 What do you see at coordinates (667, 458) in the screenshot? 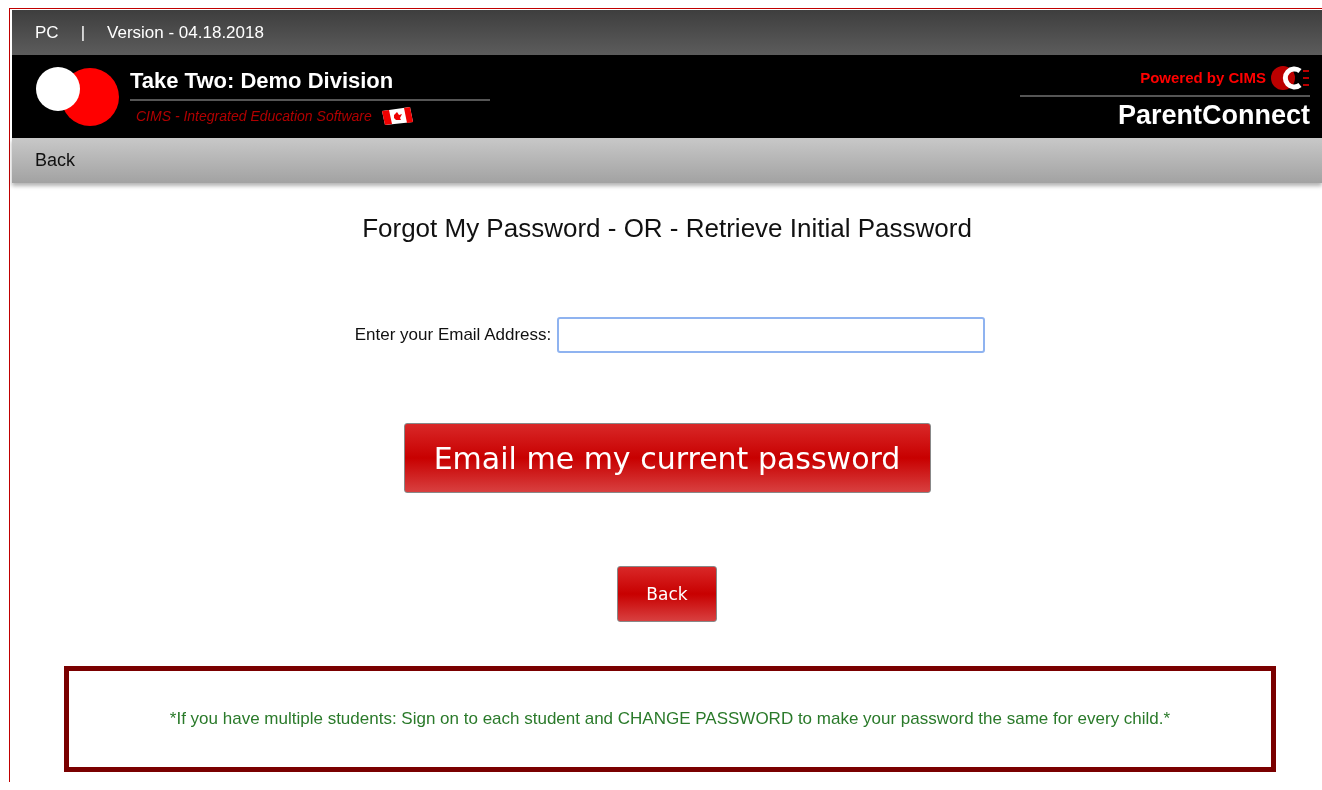
I see `email-password-button: Email me my current password` at bounding box center [667, 458].